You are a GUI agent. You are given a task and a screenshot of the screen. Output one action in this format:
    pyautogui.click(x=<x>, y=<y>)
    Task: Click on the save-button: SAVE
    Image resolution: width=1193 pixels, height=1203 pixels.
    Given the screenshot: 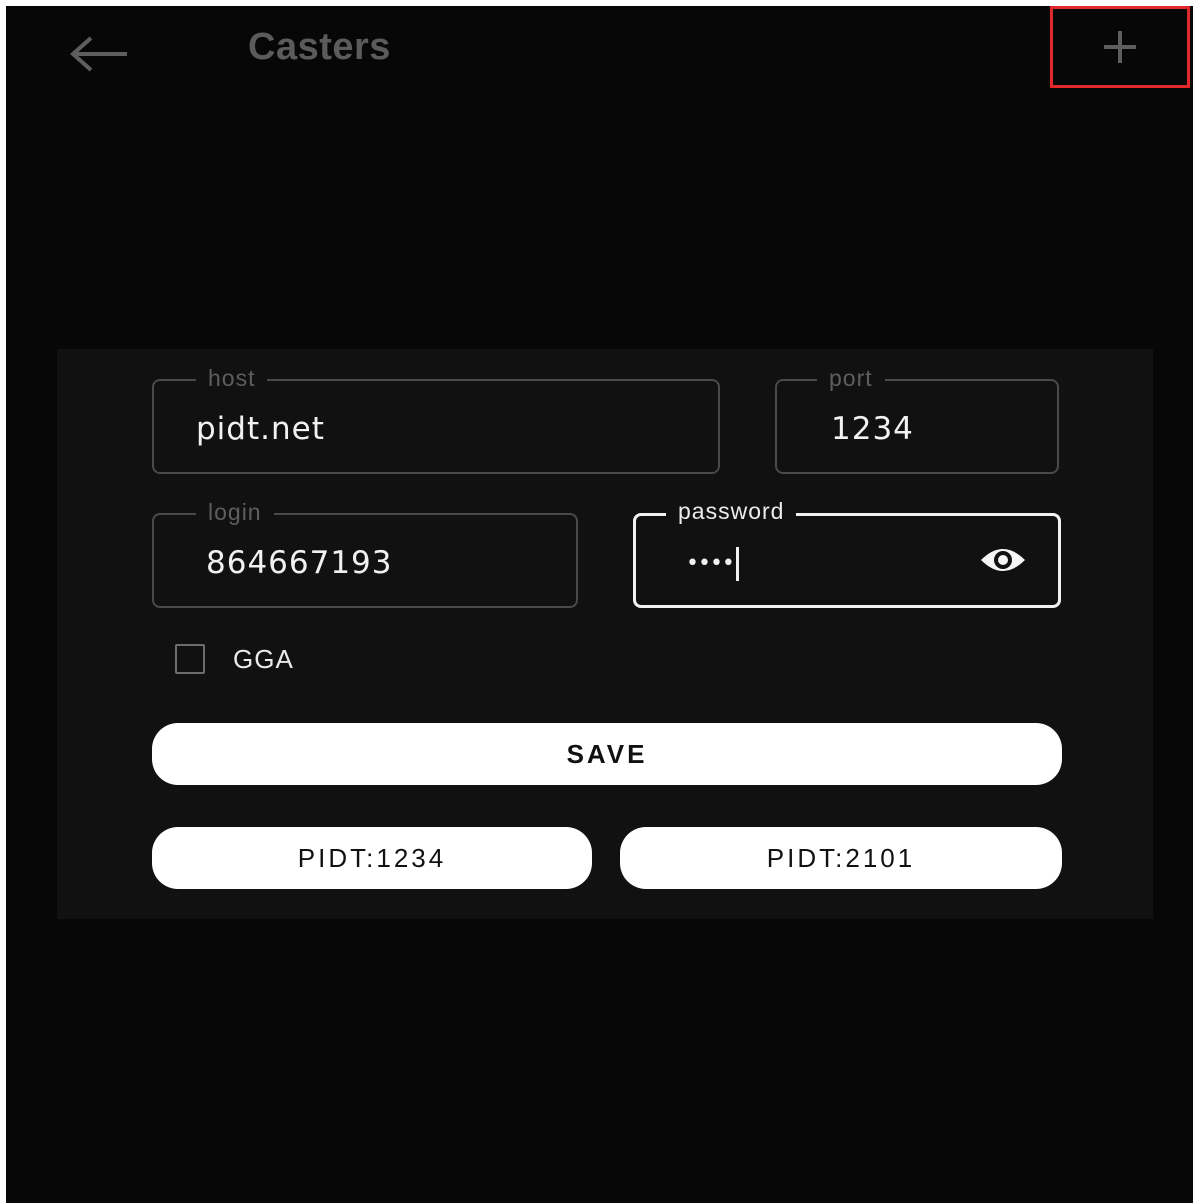 What is the action you would take?
    pyautogui.click(x=607, y=754)
    